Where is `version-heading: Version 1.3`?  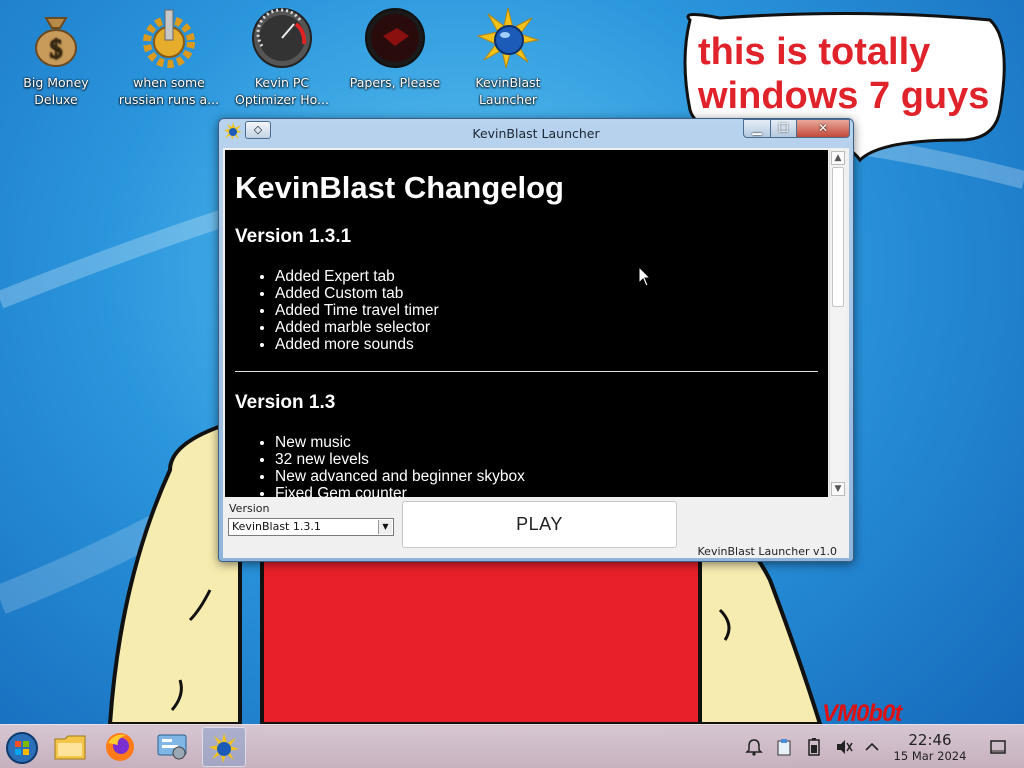 version-heading: Version 1.3 is located at coordinates (285, 402).